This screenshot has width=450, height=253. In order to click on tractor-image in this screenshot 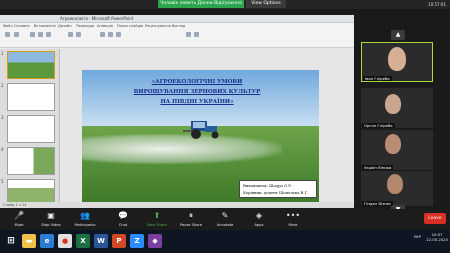, I will do `click(201, 130)`.